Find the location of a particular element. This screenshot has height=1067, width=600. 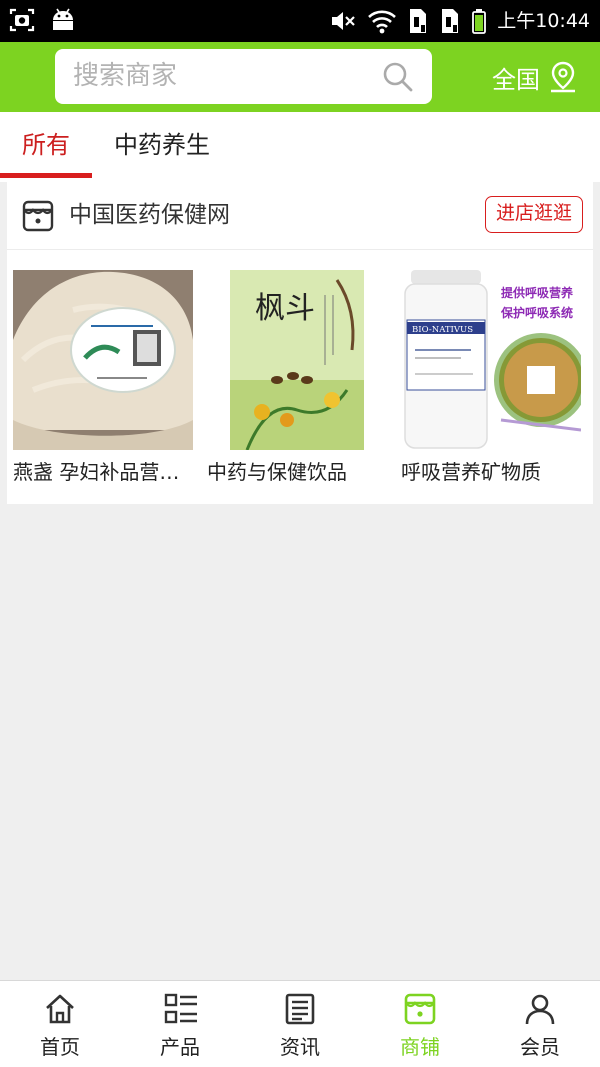

product-image: 枫斗 is located at coordinates (297, 360).